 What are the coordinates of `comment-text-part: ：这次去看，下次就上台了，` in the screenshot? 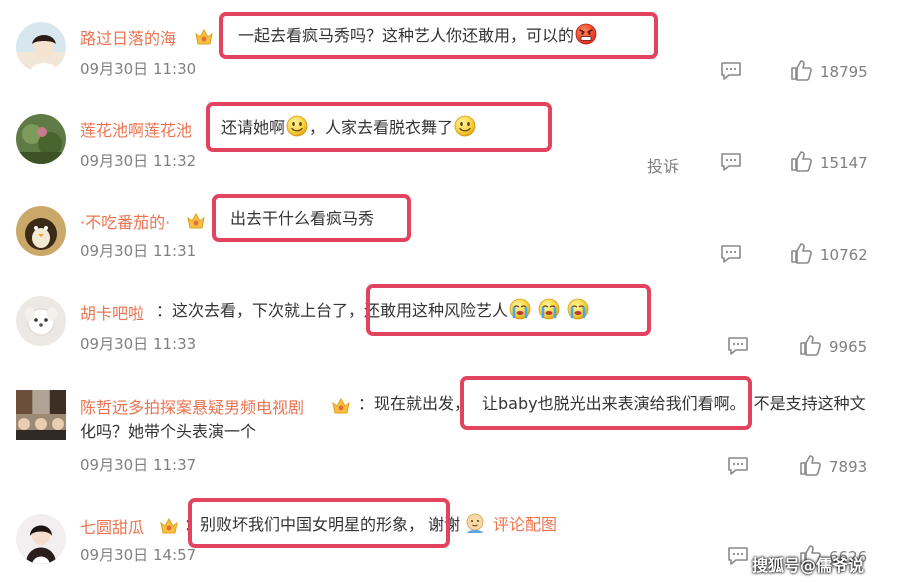 It's located at (260, 310).